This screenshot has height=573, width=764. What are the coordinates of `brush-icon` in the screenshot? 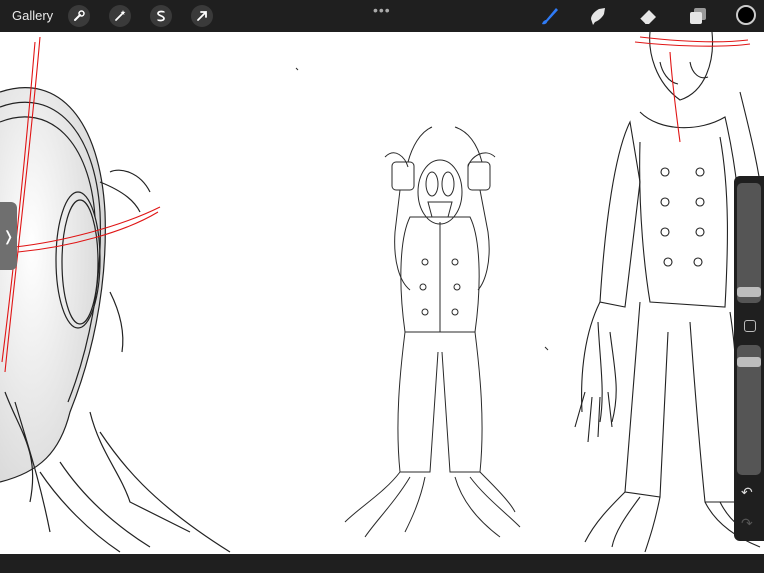 It's located at (549, 16).